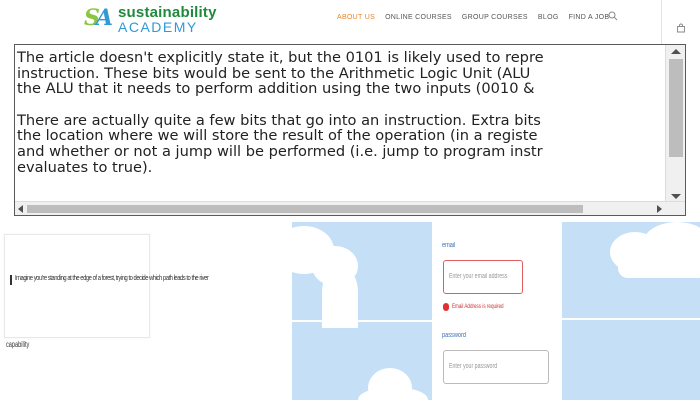 The width and height of the screenshot is (700, 400). I want to click on sky-image-left, so click(362, 311).